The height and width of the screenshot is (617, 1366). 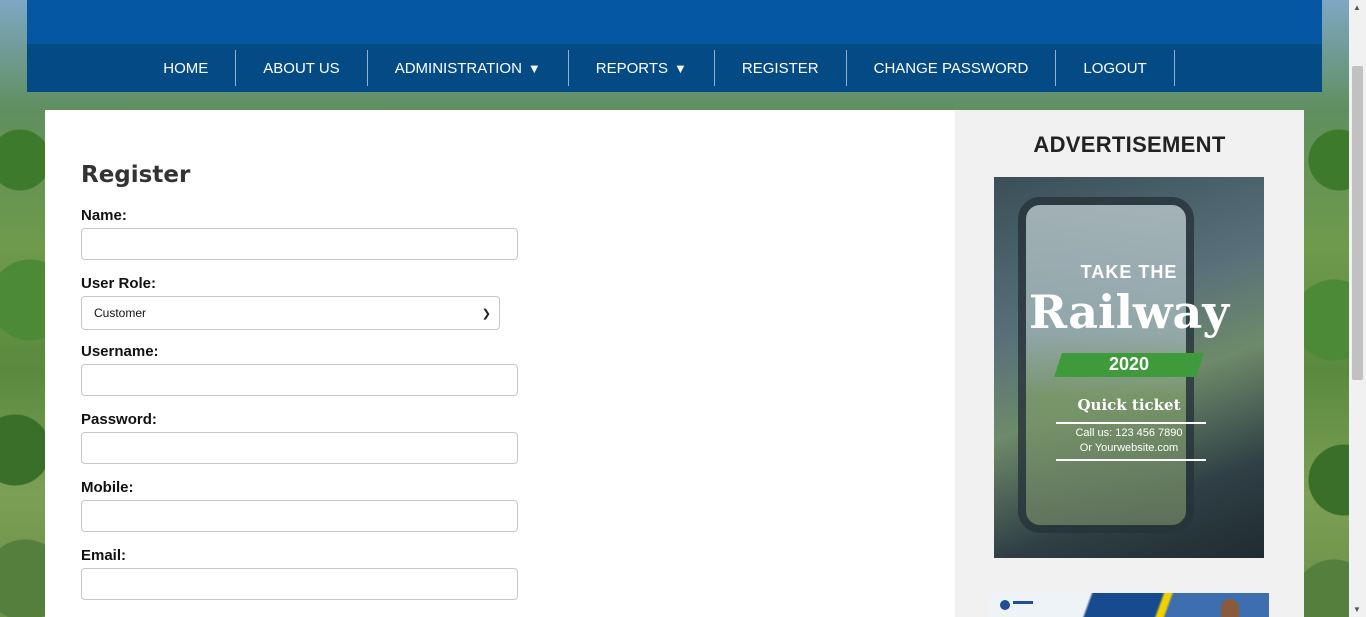 I want to click on username-label: Username:, so click(x=120, y=351).